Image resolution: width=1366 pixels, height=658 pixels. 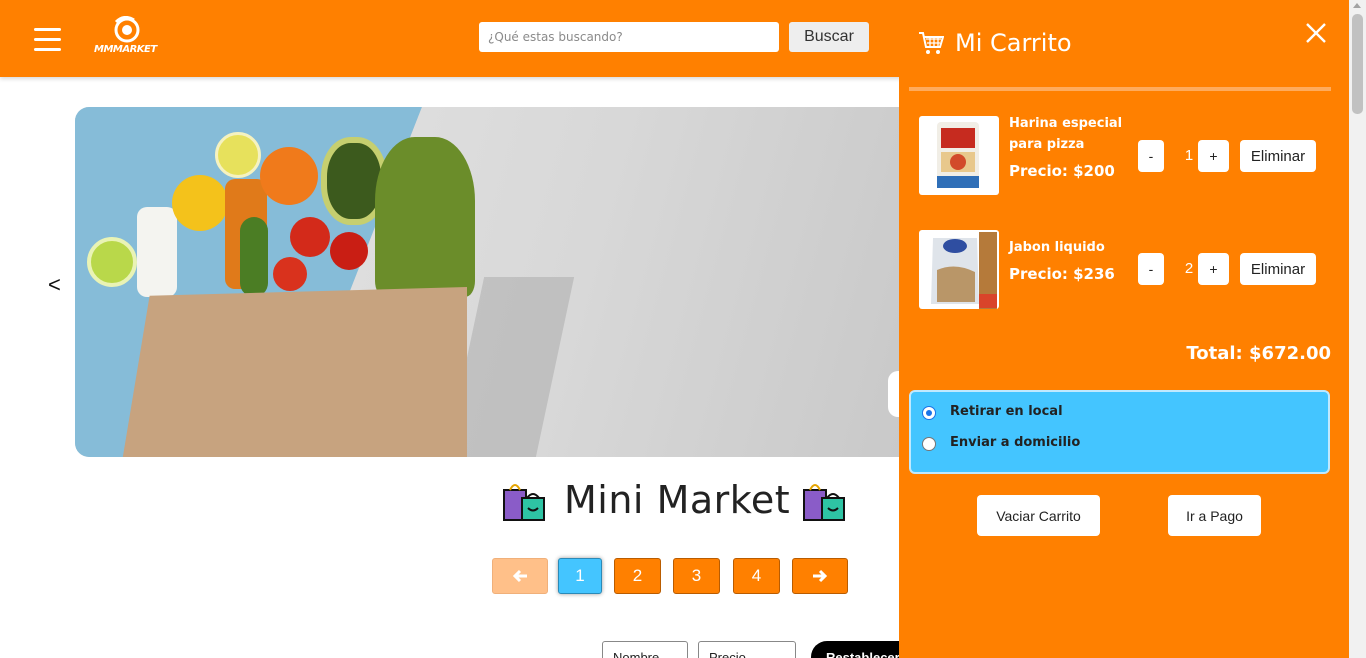 I want to click on quantity-value: 2, so click(x=1189, y=268).